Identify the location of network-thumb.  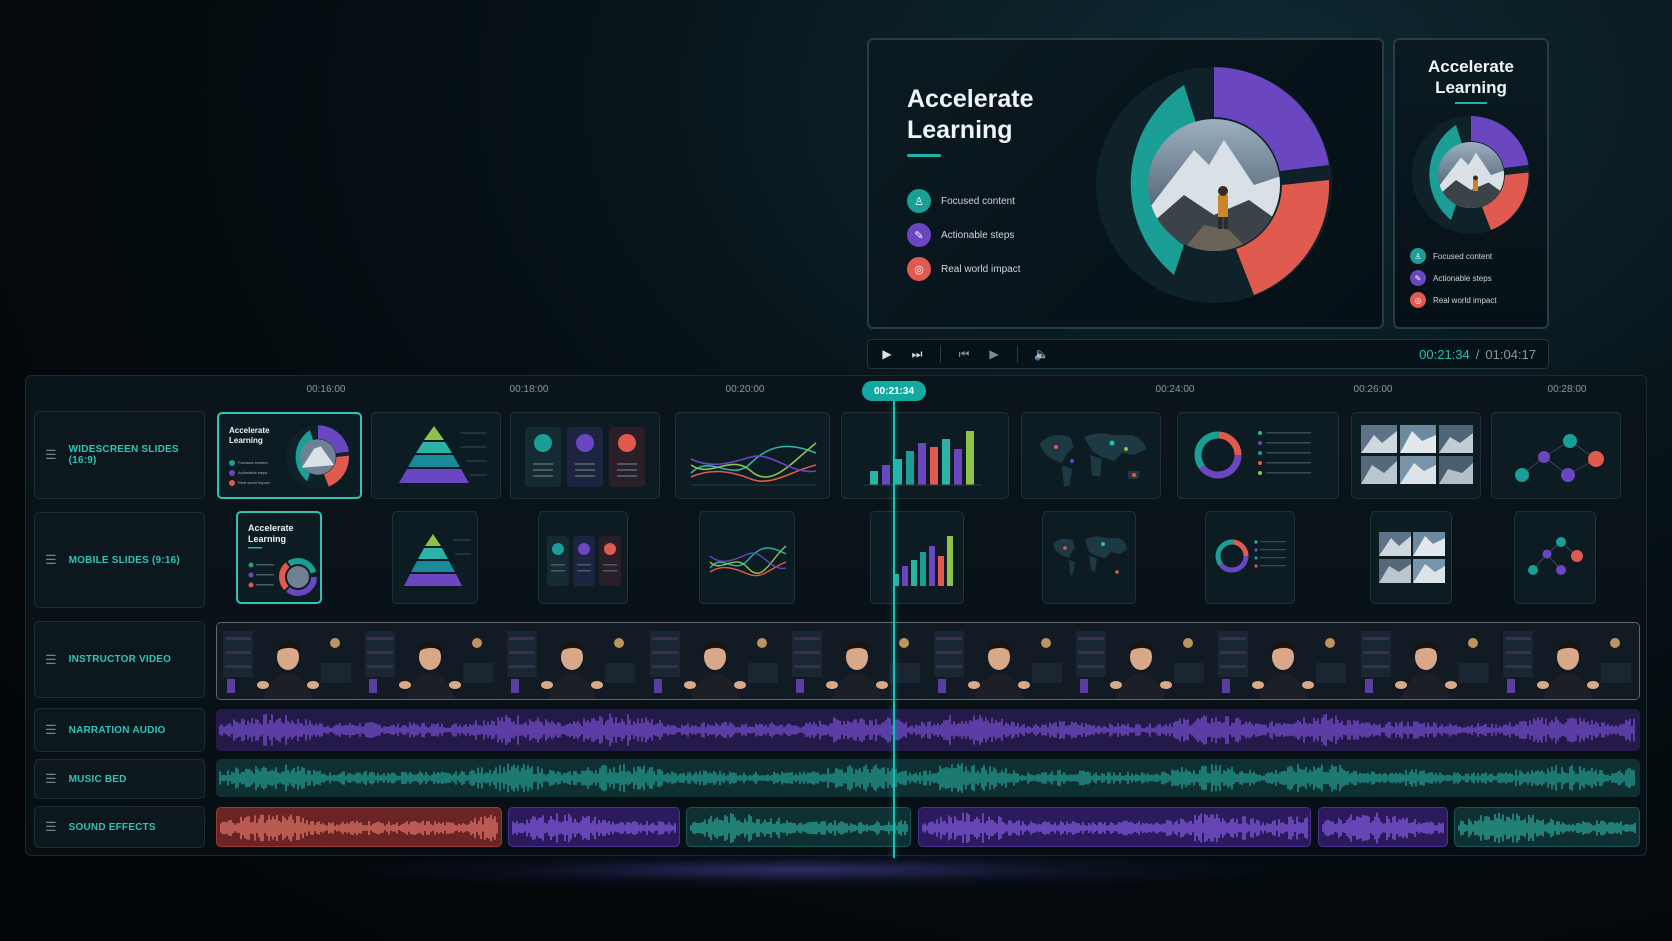
(1559, 458).